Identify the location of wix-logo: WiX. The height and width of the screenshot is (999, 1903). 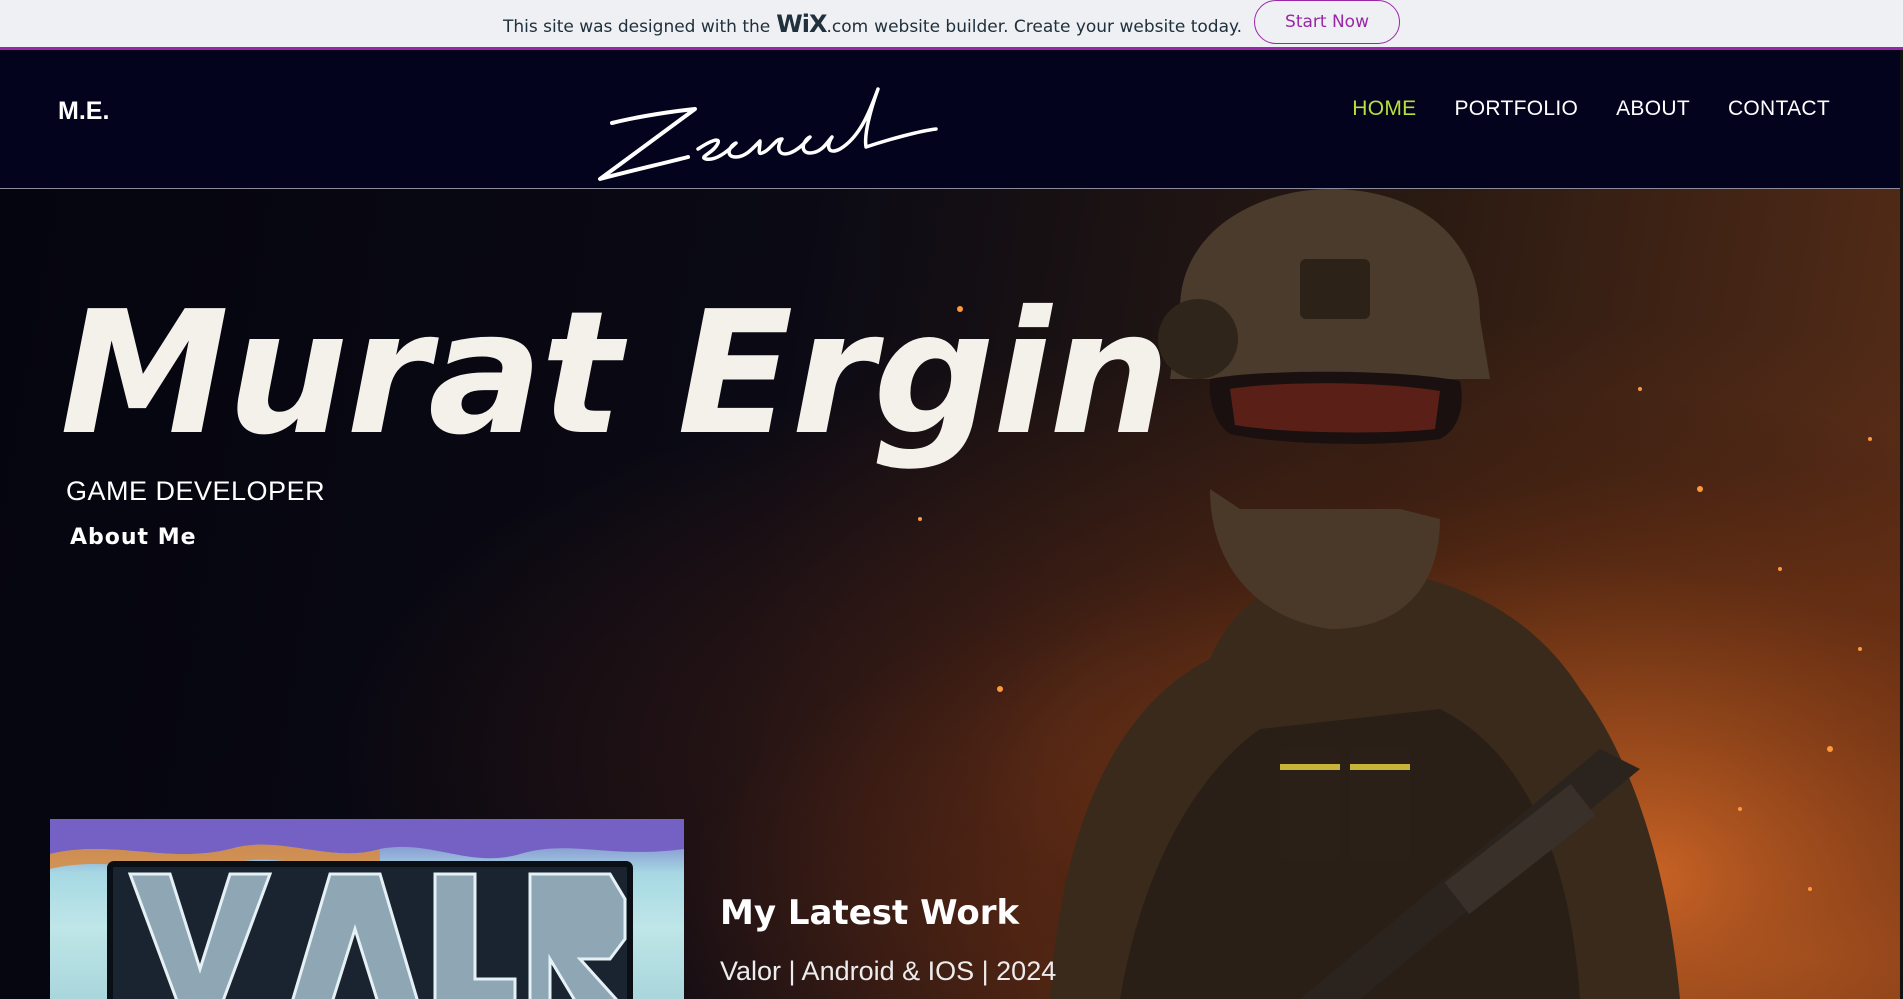
(801, 23).